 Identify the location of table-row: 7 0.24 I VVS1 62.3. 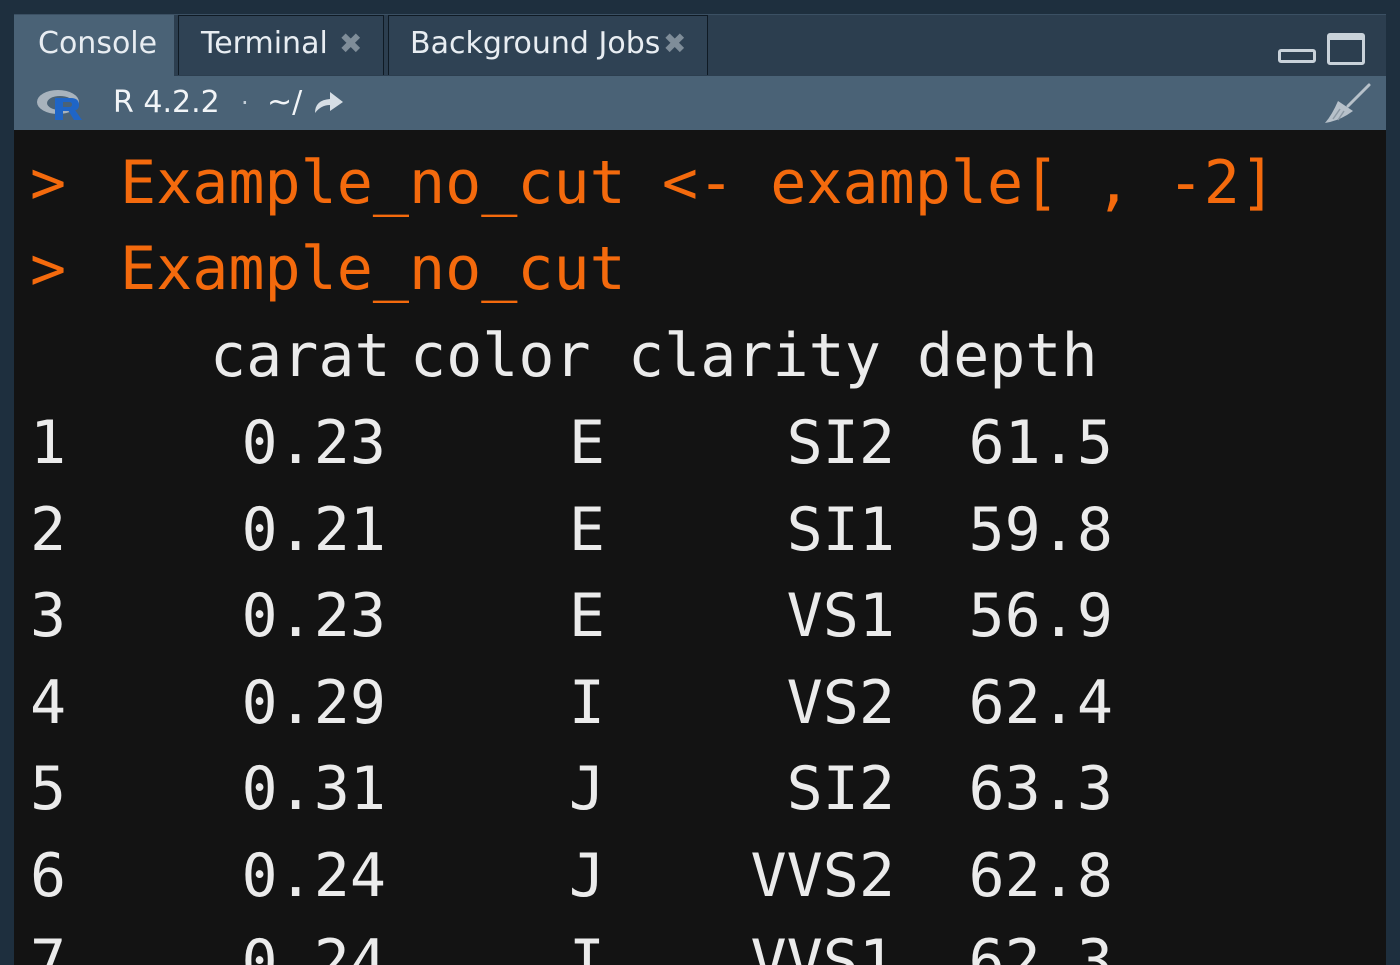
(700, 942).